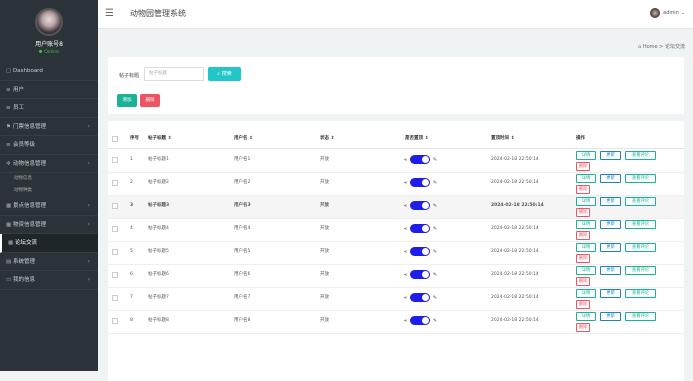 This screenshot has width=693, height=381. I want to click on user-menu: admin ⌄, so click(667, 13).